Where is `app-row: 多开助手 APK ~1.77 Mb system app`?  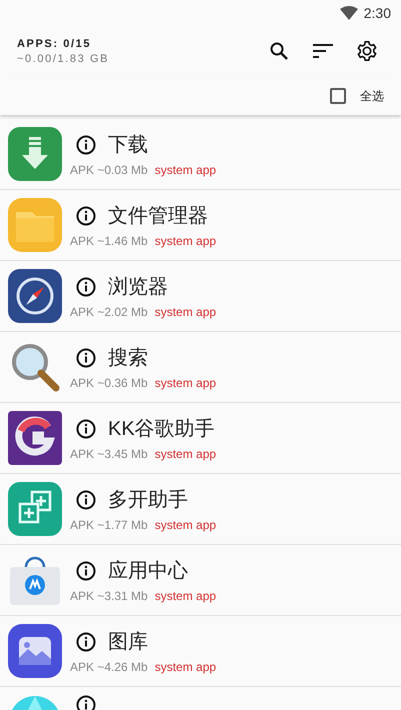 app-row: 多开助手 APK ~1.77 Mb system app is located at coordinates (200, 509).